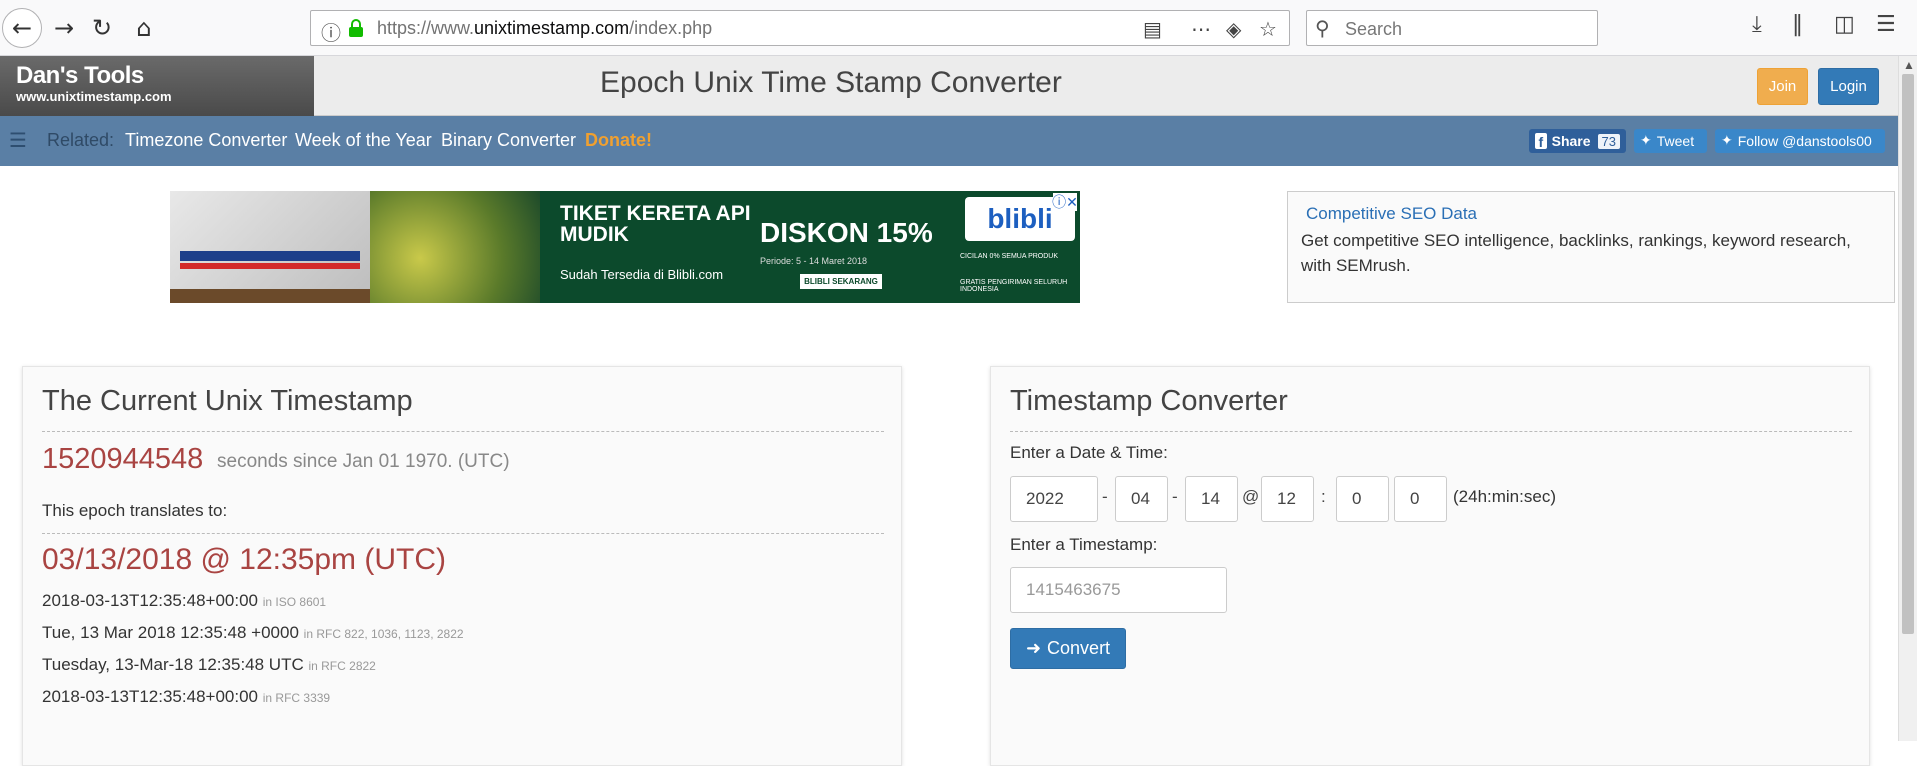 The width and height of the screenshot is (1917, 766). What do you see at coordinates (1079, 648) in the screenshot?
I see `convert-label: Convert` at bounding box center [1079, 648].